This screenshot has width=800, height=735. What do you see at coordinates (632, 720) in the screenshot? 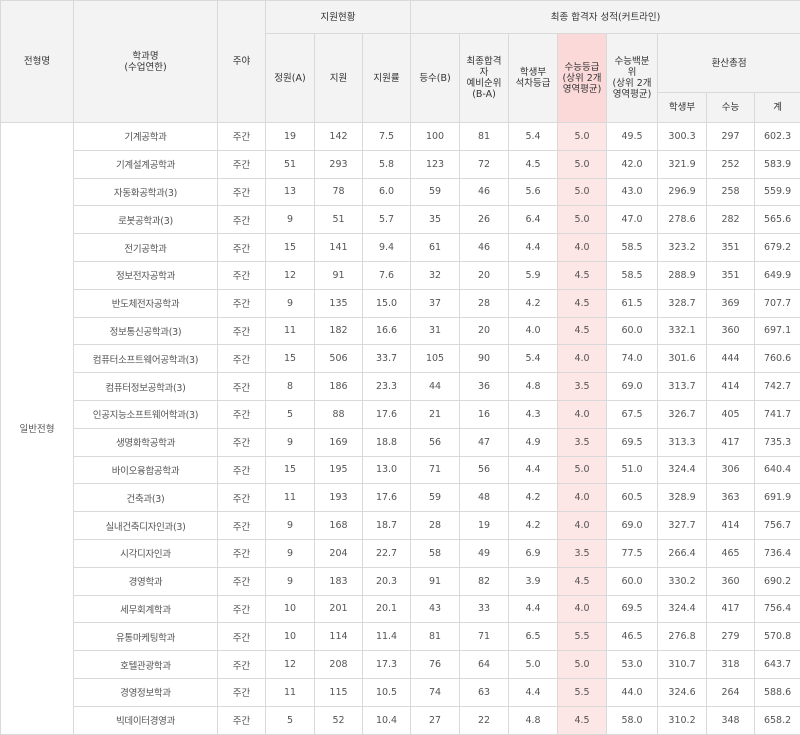
I see `csat-pct-cell: 58.0` at bounding box center [632, 720].